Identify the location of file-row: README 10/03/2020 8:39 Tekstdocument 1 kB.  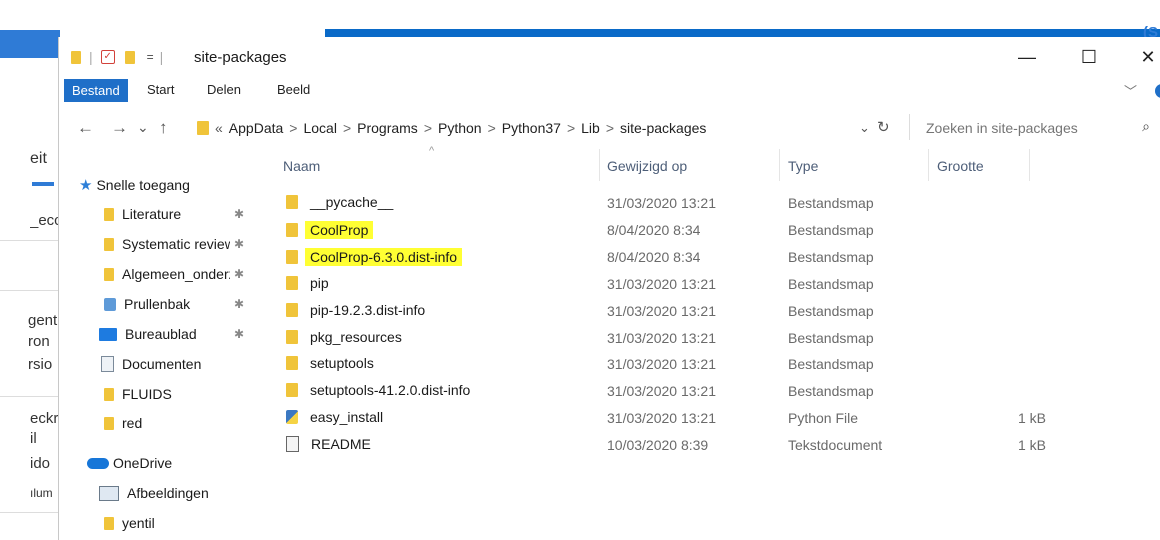
(681, 445).